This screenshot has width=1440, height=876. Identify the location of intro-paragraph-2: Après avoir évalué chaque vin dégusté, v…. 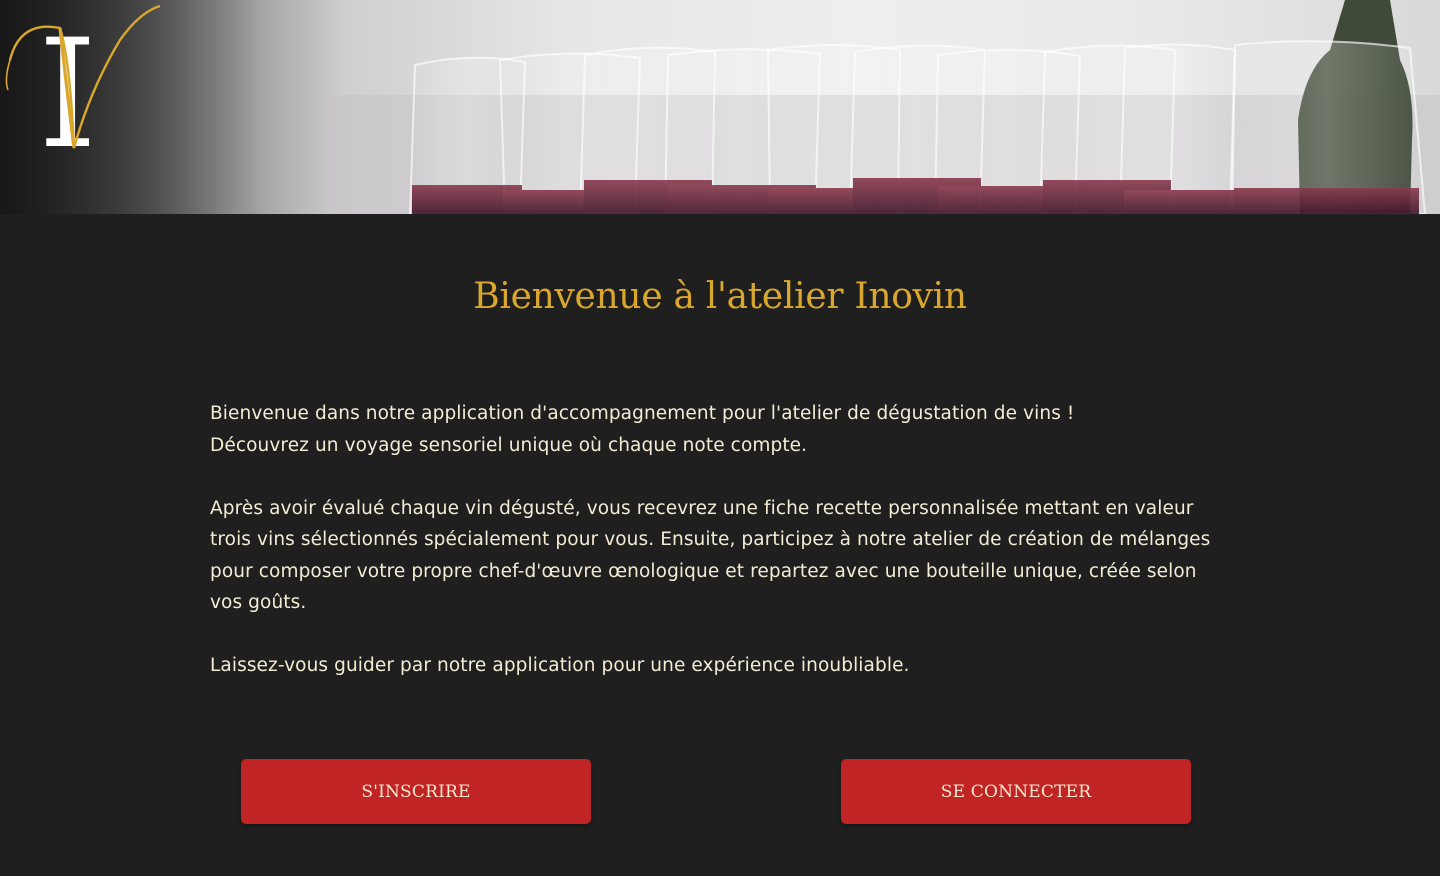
(710, 555).